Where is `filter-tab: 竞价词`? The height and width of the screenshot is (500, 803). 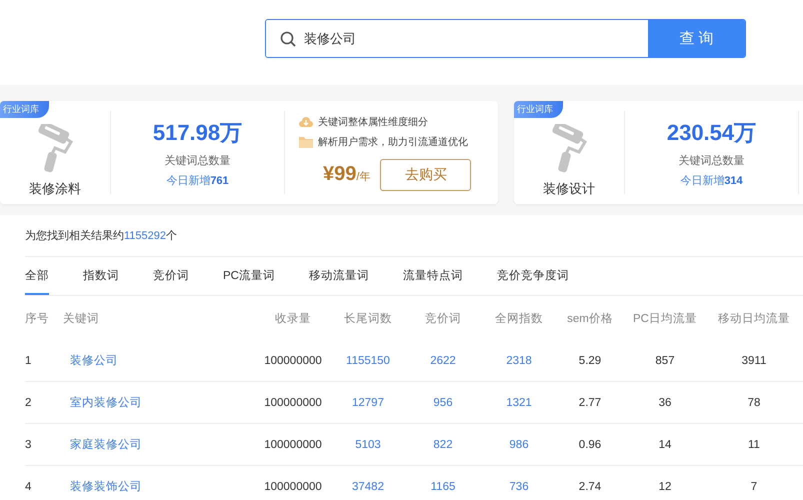 filter-tab: 竞价词 is located at coordinates (171, 276).